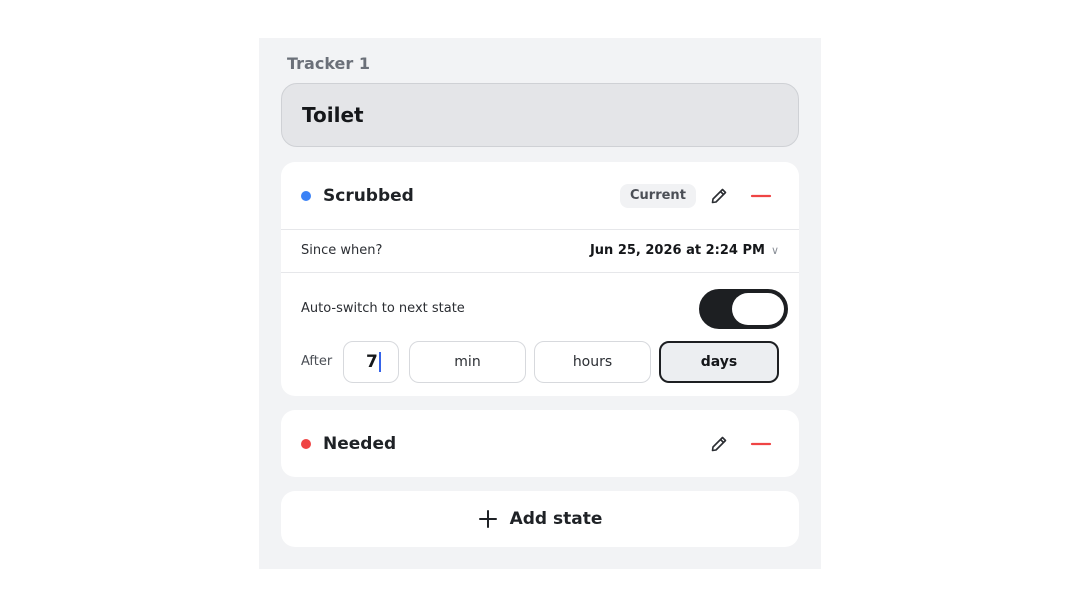 This screenshot has width=1080, height=607. What do you see at coordinates (328, 63) in the screenshot?
I see `tracker-label: Tracker 1` at bounding box center [328, 63].